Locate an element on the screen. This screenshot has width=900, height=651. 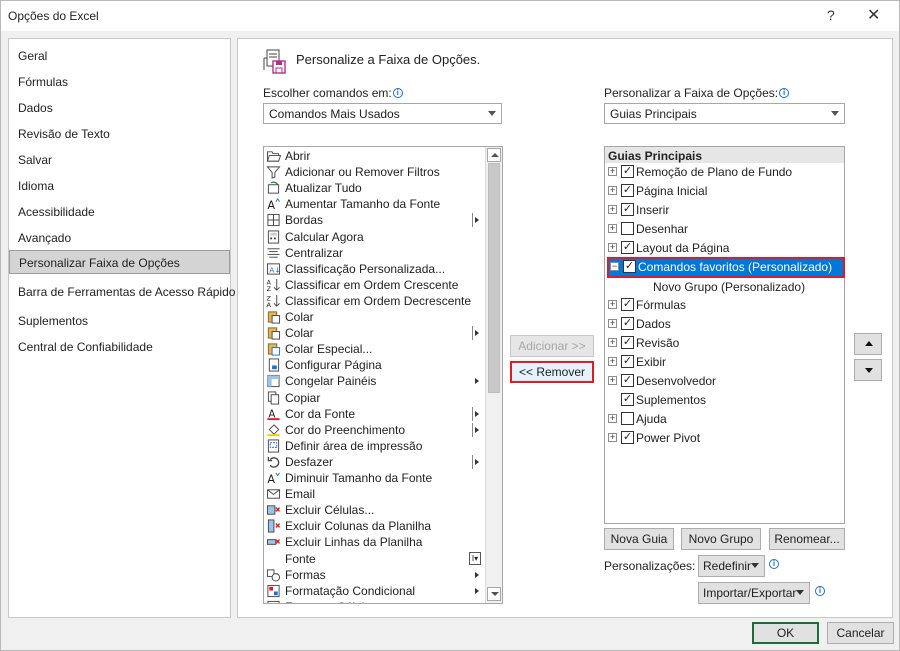
ribbon-tab-node: + ✓ Layout da Página is located at coordinates (724, 248).